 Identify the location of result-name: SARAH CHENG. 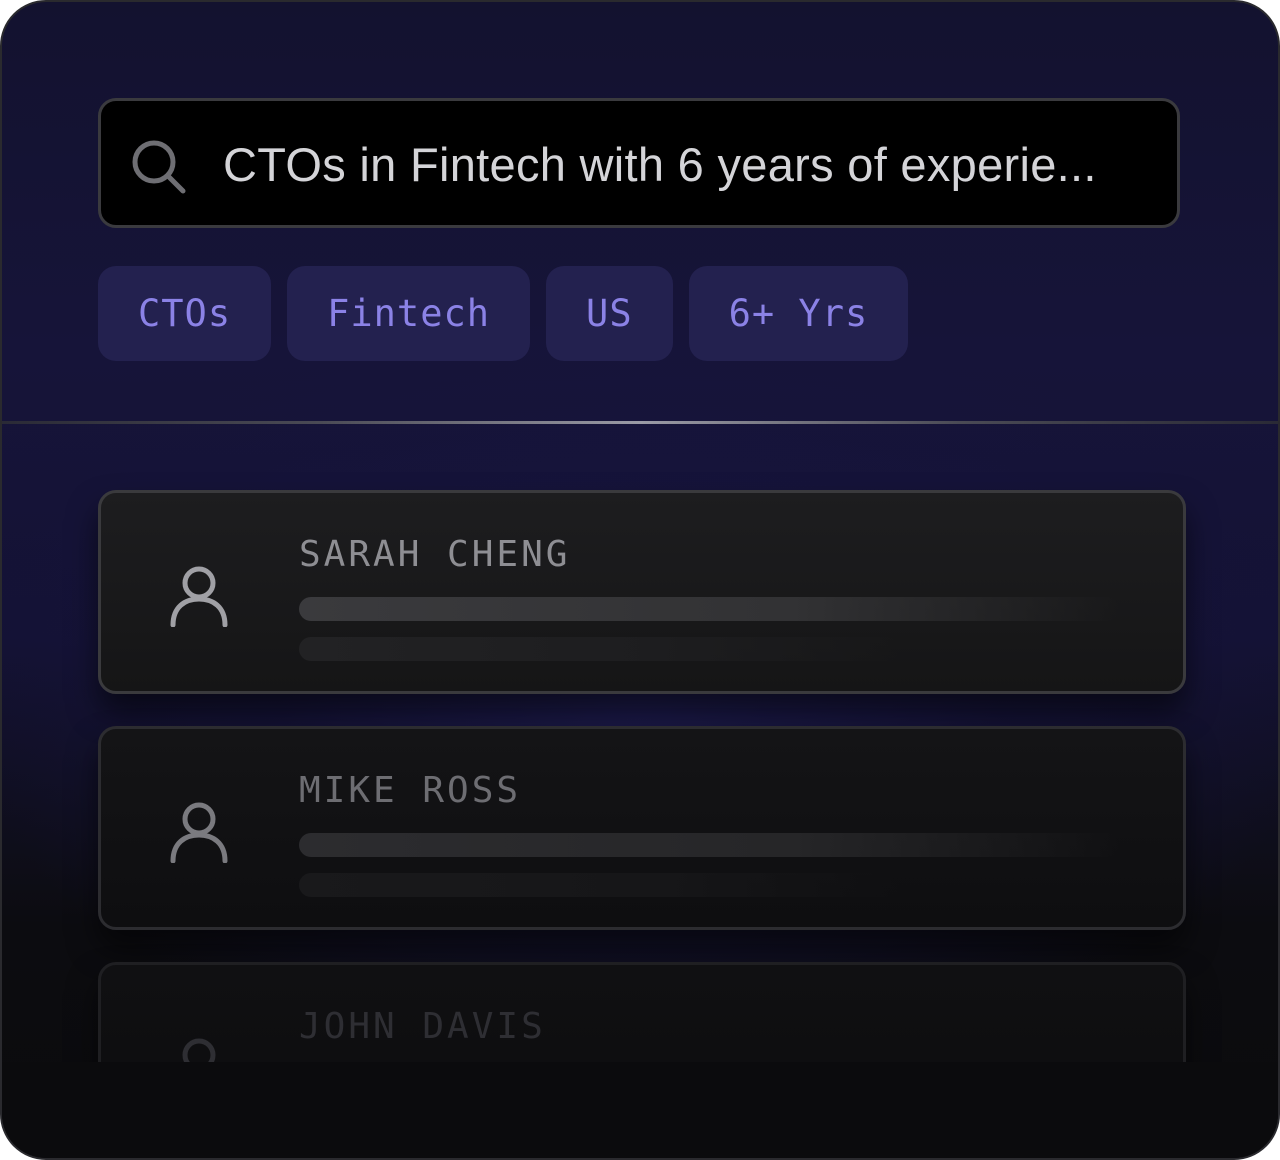
(435, 554).